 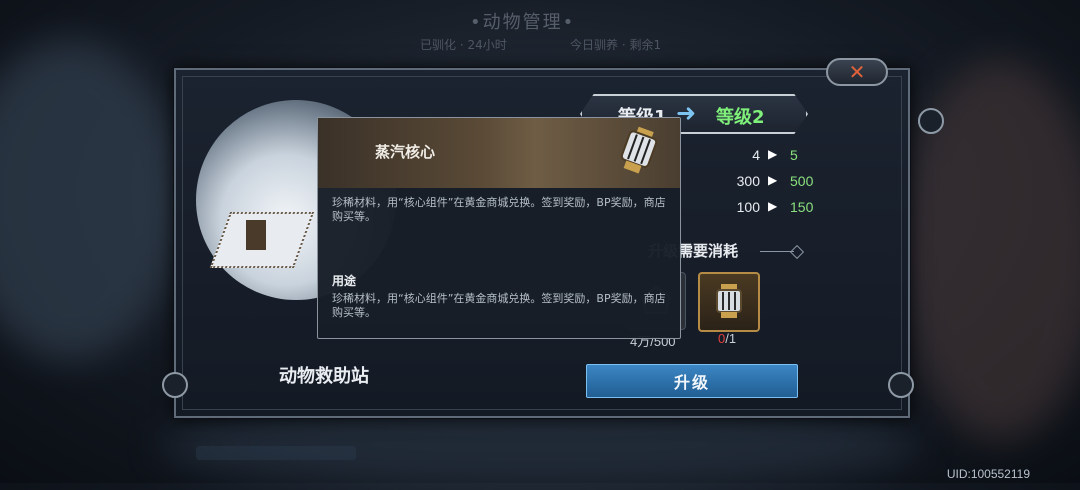 What do you see at coordinates (802, 207) in the screenshot?
I see `stat-new-value: 150` at bounding box center [802, 207].